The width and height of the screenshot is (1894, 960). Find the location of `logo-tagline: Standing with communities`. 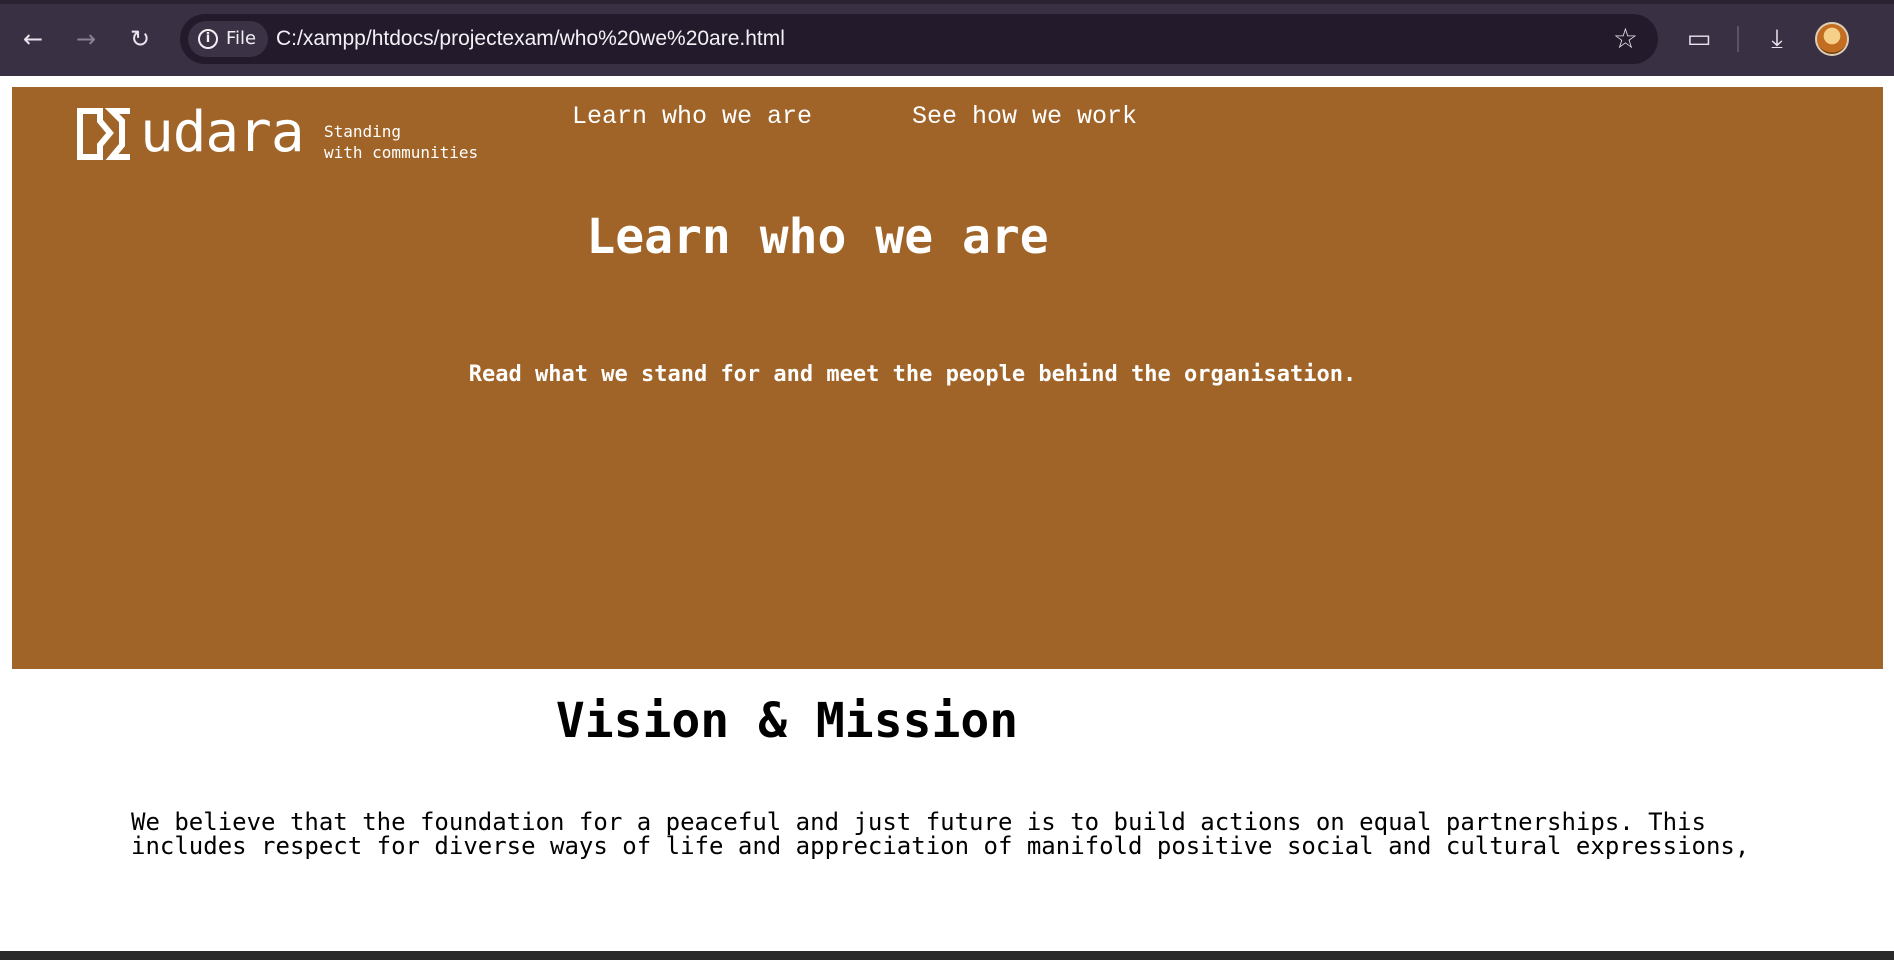

logo-tagline: Standing with communities is located at coordinates (401, 142).